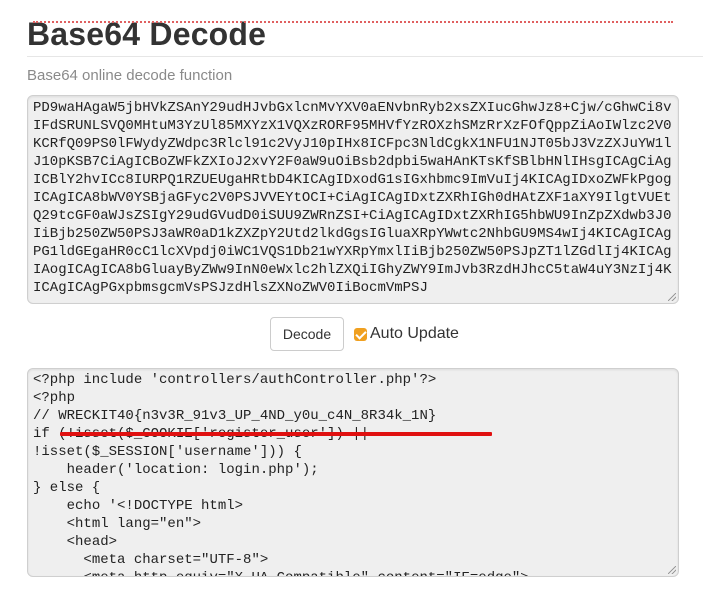 The width and height of the screenshot is (703, 614). Describe the element at coordinates (414, 333) in the screenshot. I see `auto-update-label: Auto Update` at that location.